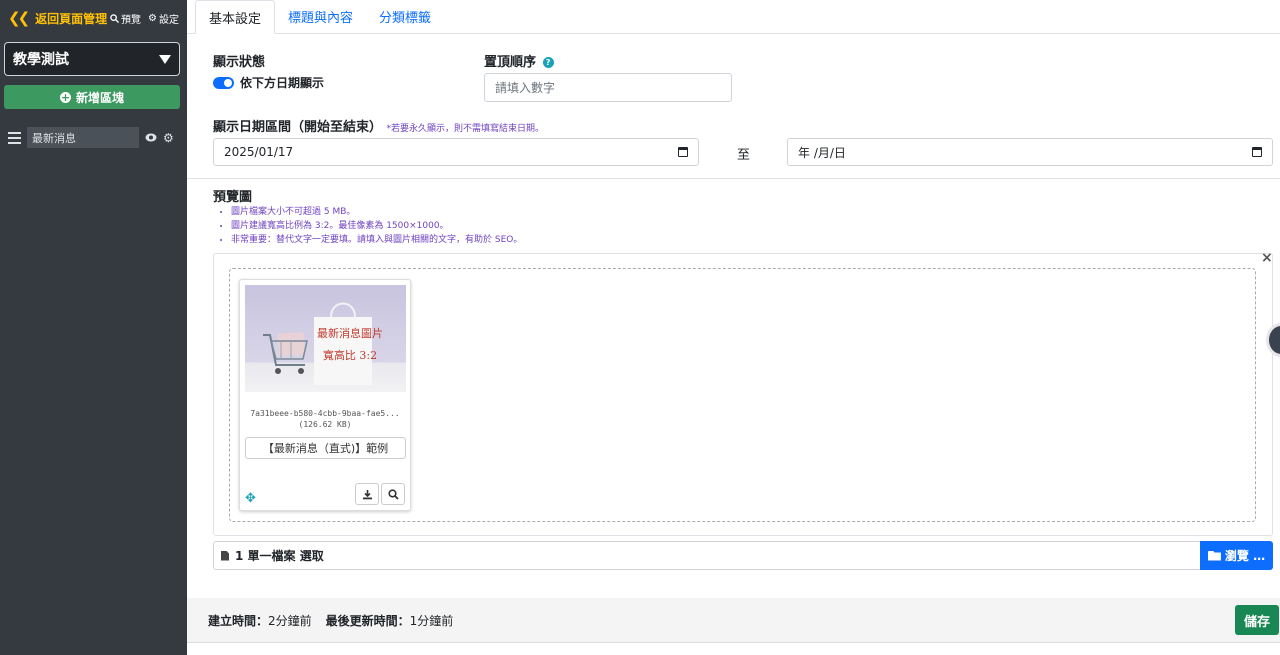 Image resolution: width=1280 pixels, height=655 pixels. I want to click on preview-link: 預覽, so click(125, 18).